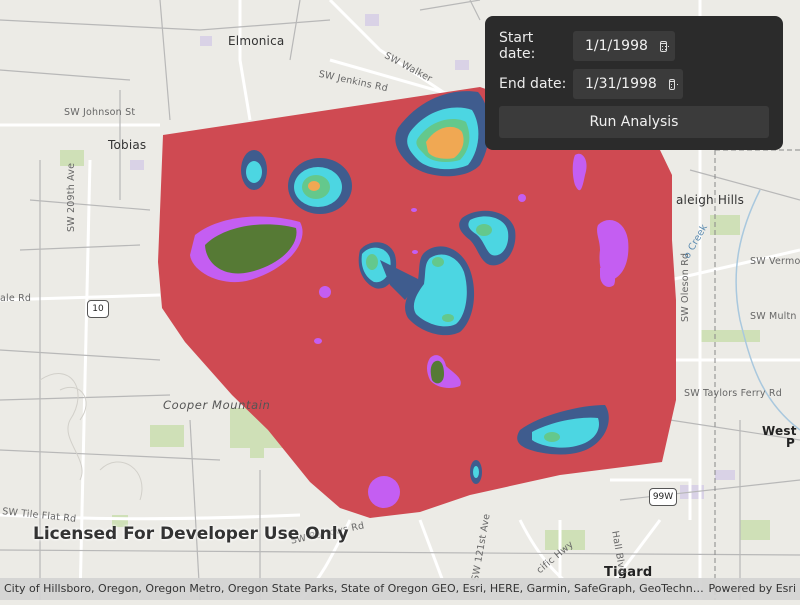 This screenshot has width=800, height=605. Describe the element at coordinates (616, 46) in the screenshot. I see `start-date-value: 1/1/1998` at that location.